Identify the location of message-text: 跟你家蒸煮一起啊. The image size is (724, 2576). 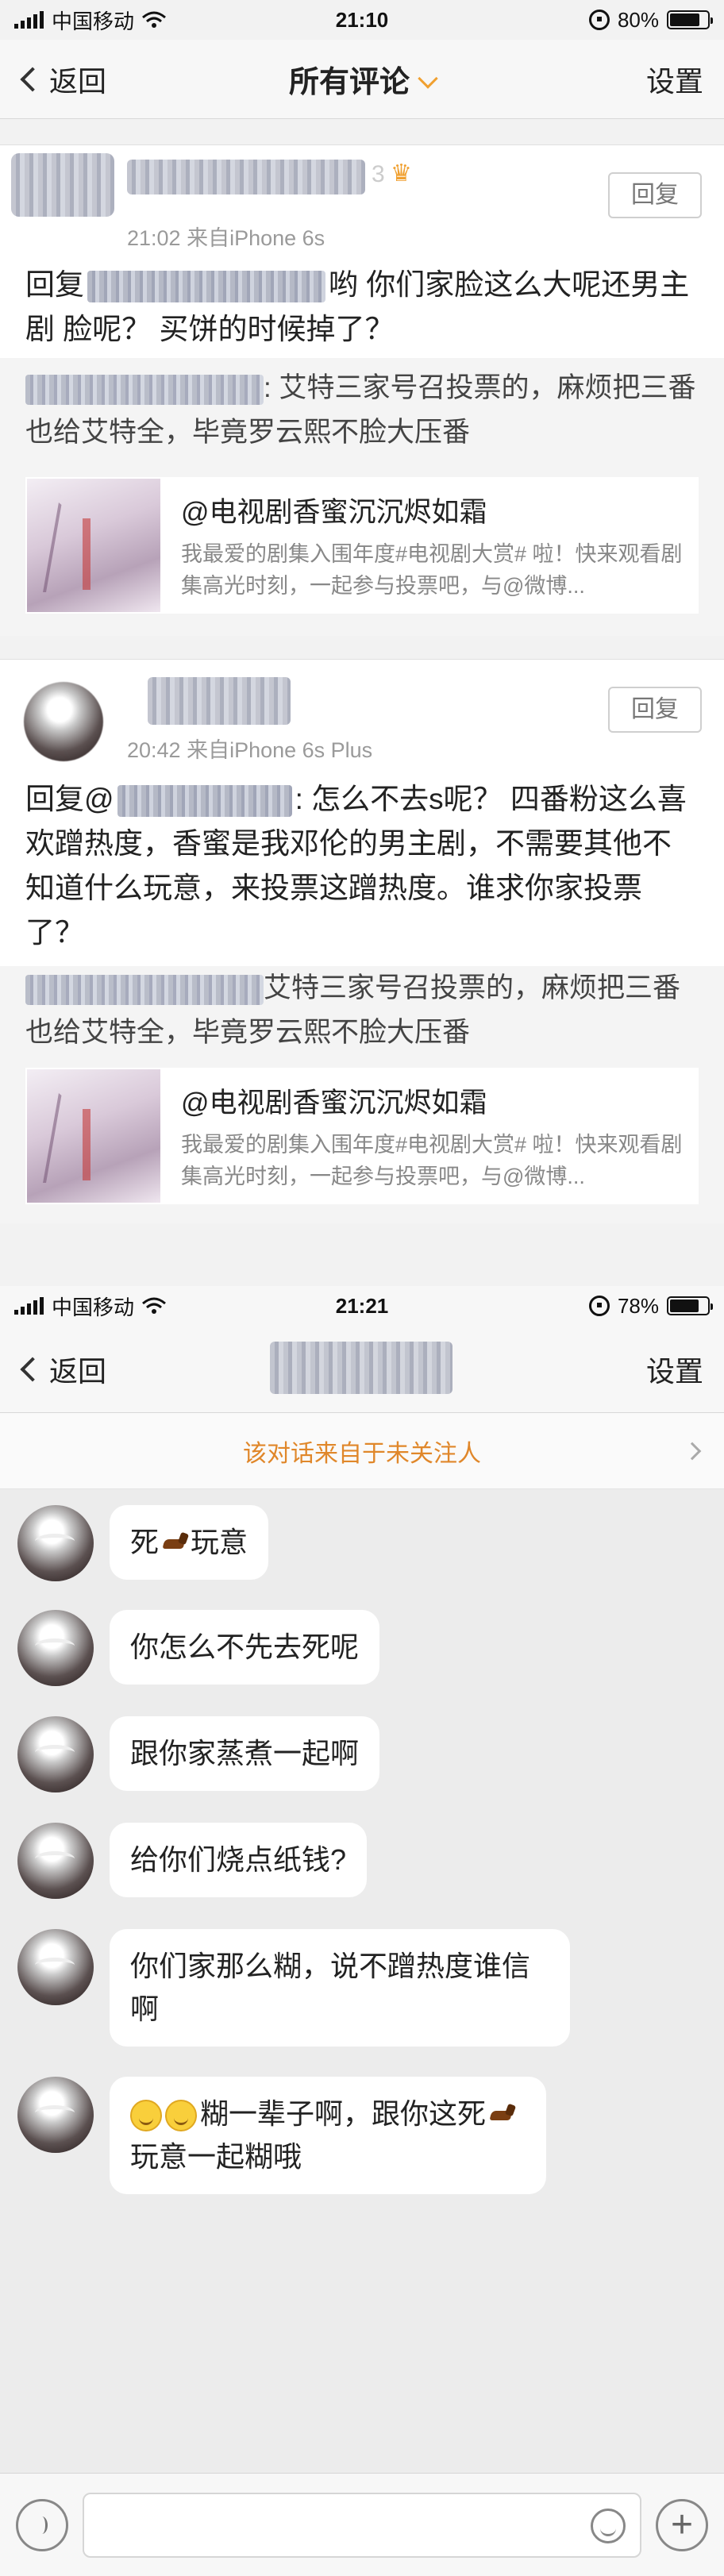
(245, 1753).